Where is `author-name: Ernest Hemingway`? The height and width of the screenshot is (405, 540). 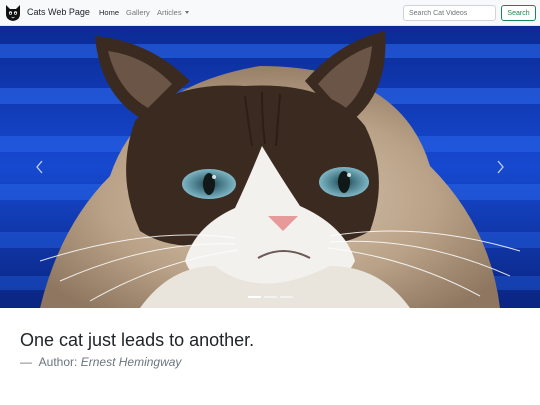
author-name: Ernest Hemingway is located at coordinates (131, 362).